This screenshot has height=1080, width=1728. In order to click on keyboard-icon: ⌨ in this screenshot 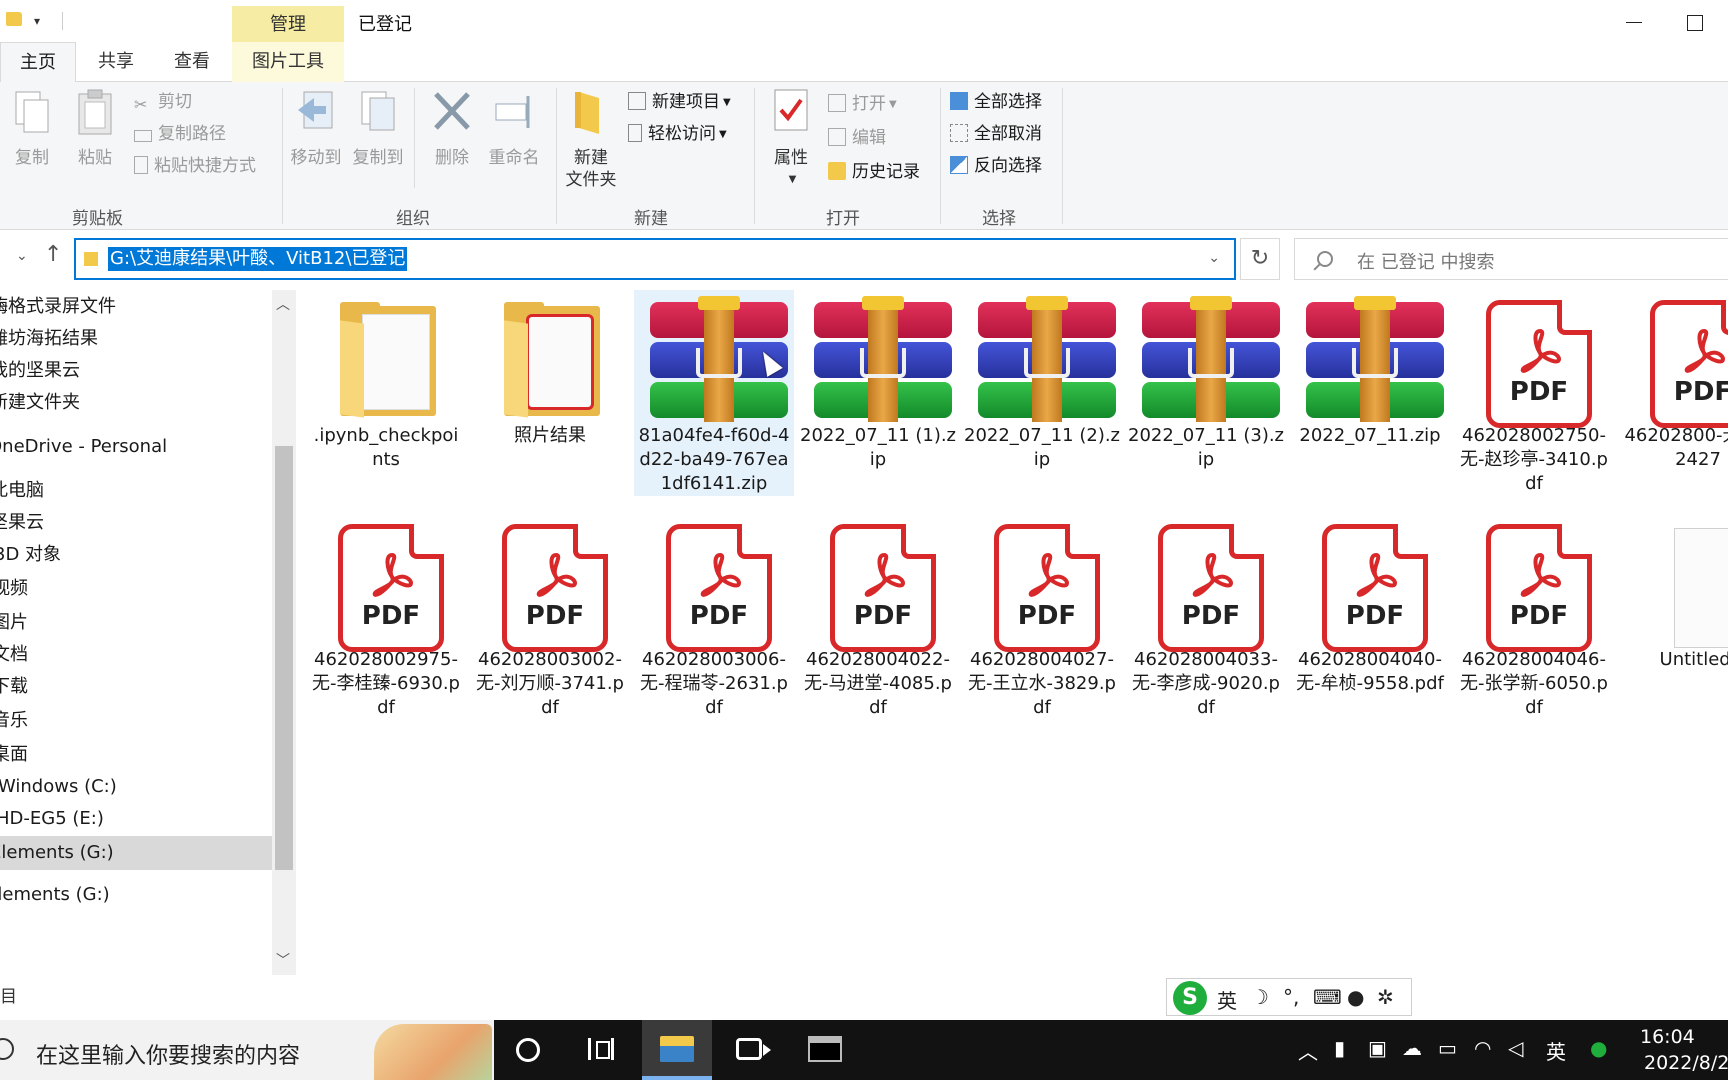, I will do `click(1327, 997)`.